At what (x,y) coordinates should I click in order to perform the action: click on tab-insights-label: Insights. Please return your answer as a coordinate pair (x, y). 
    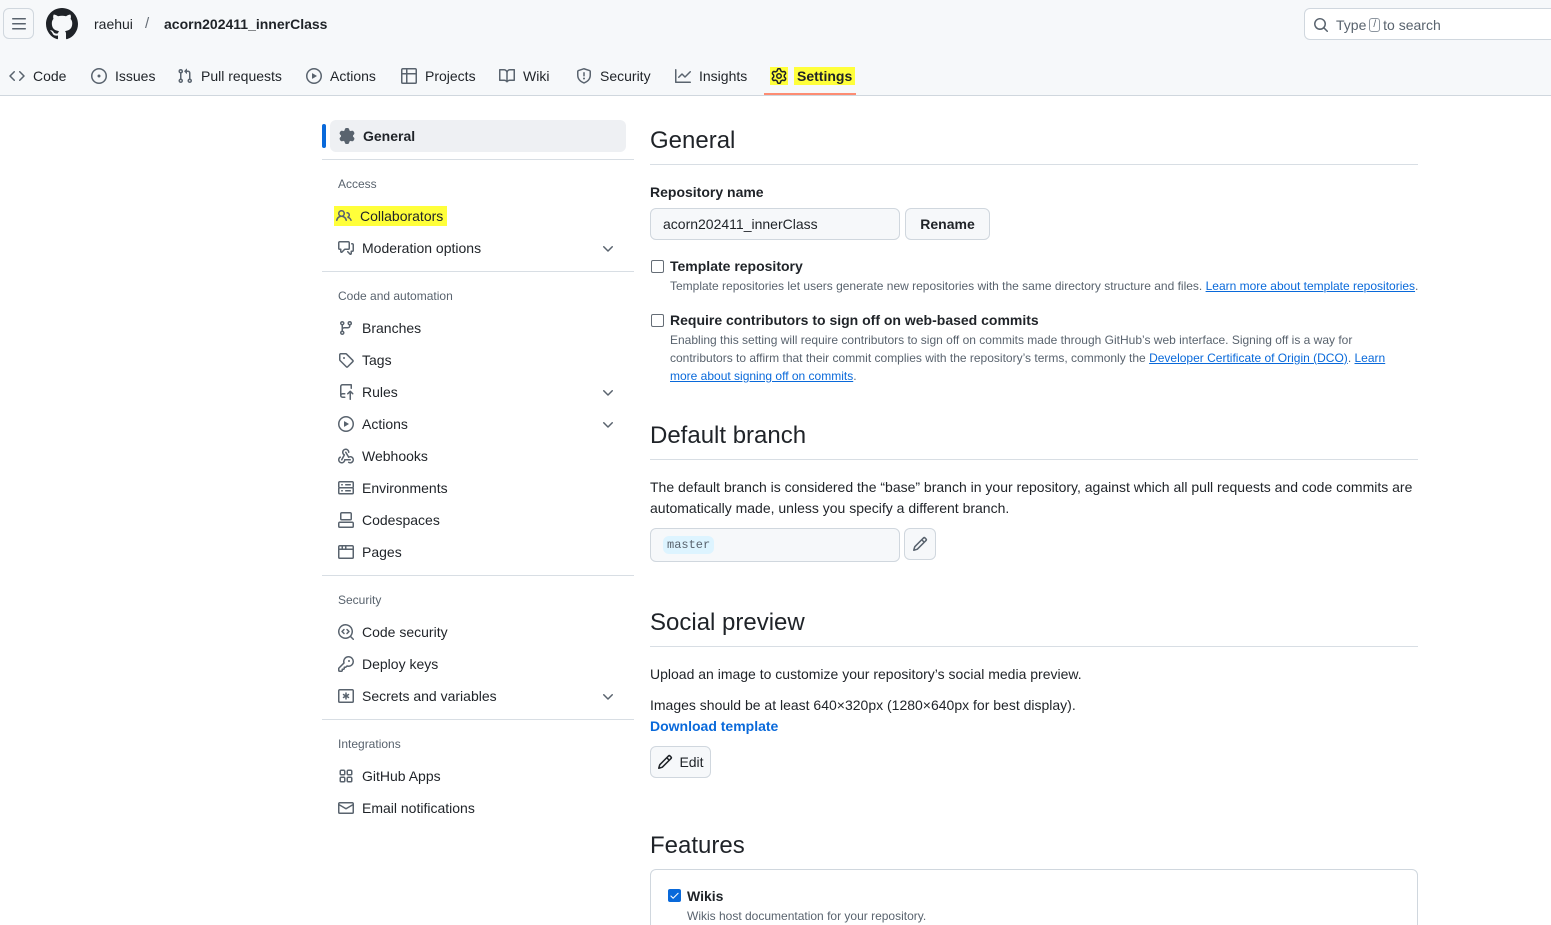
    Looking at the image, I should click on (723, 76).